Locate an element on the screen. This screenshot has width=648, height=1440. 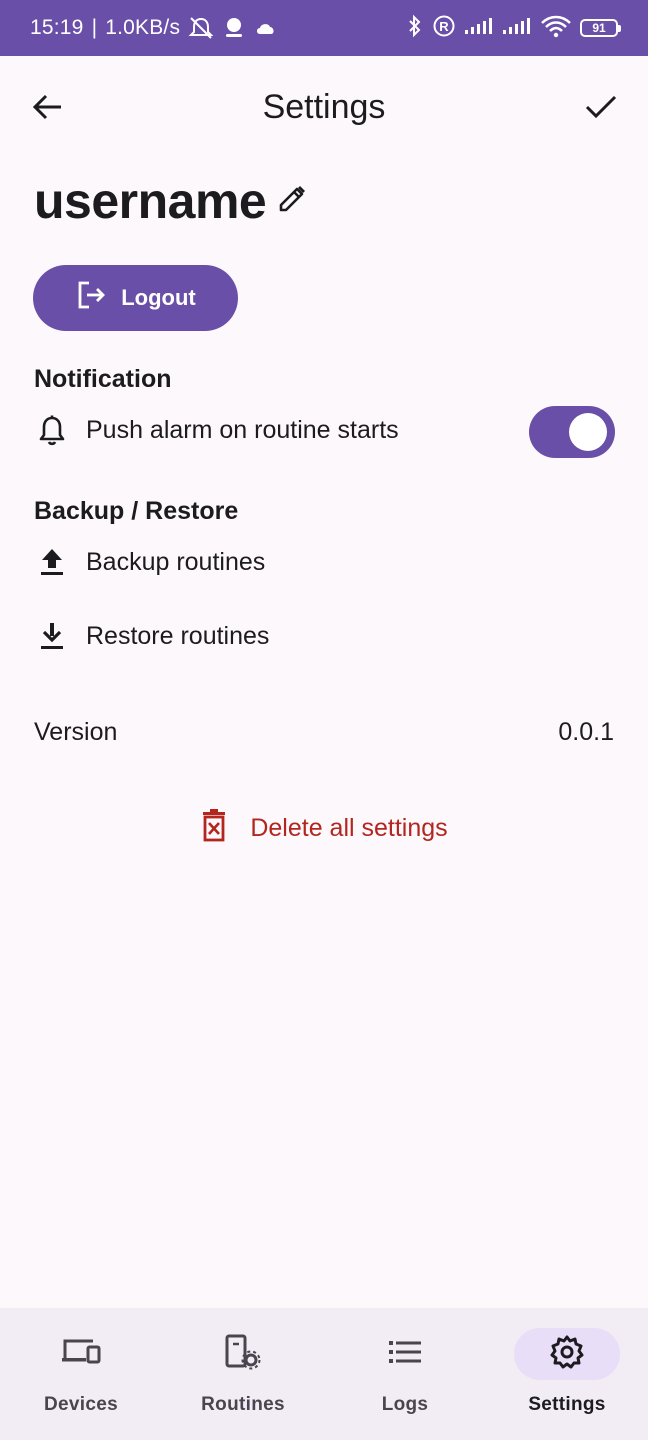
restore-routines-row: Restore routines is located at coordinates (151, 636).